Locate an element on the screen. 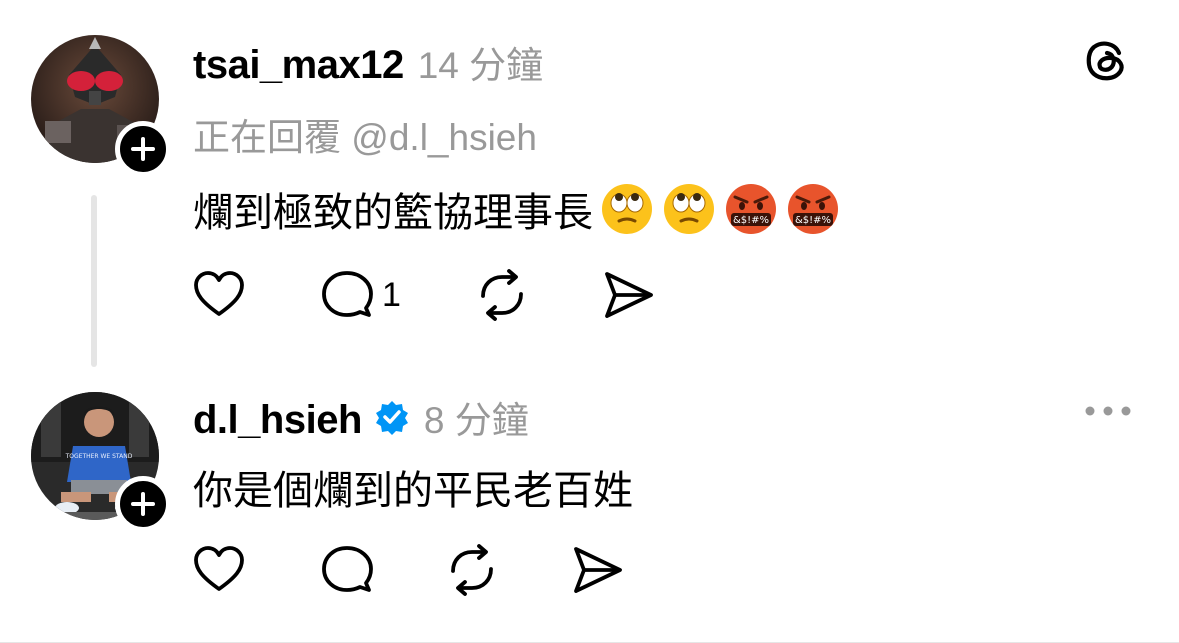  replying-to: 正在回覆 @d.l_hsieh is located at coordinates (365, 134).